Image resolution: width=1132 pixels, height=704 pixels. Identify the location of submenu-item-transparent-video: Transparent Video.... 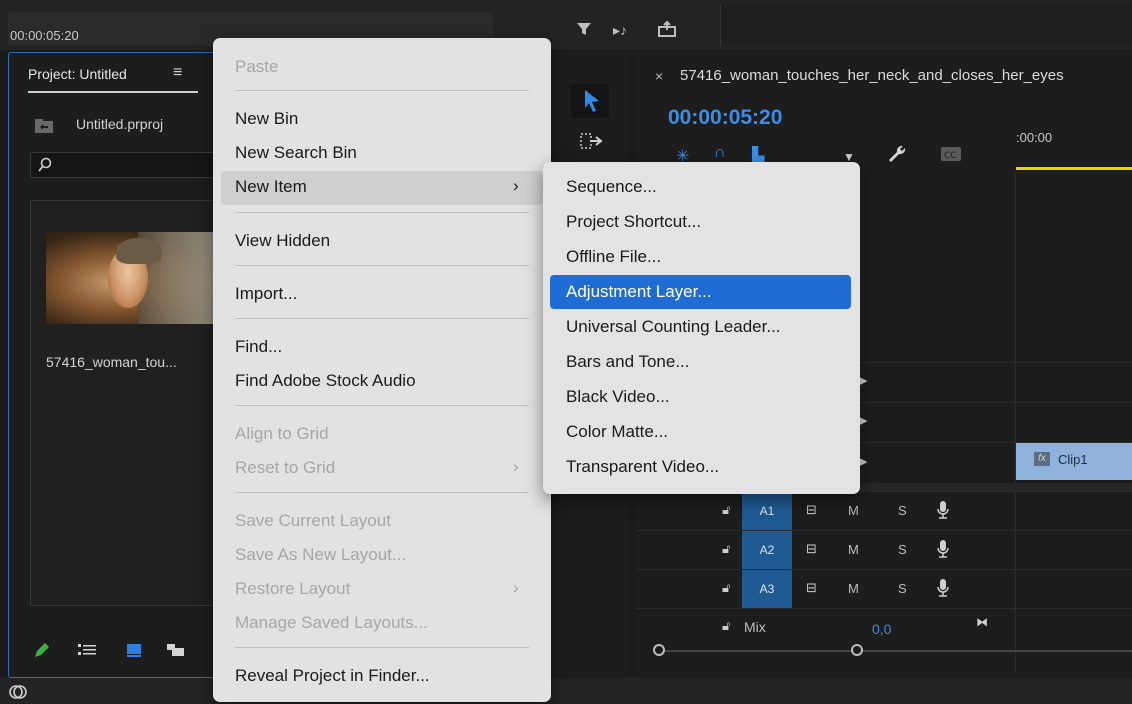
(642, 467).